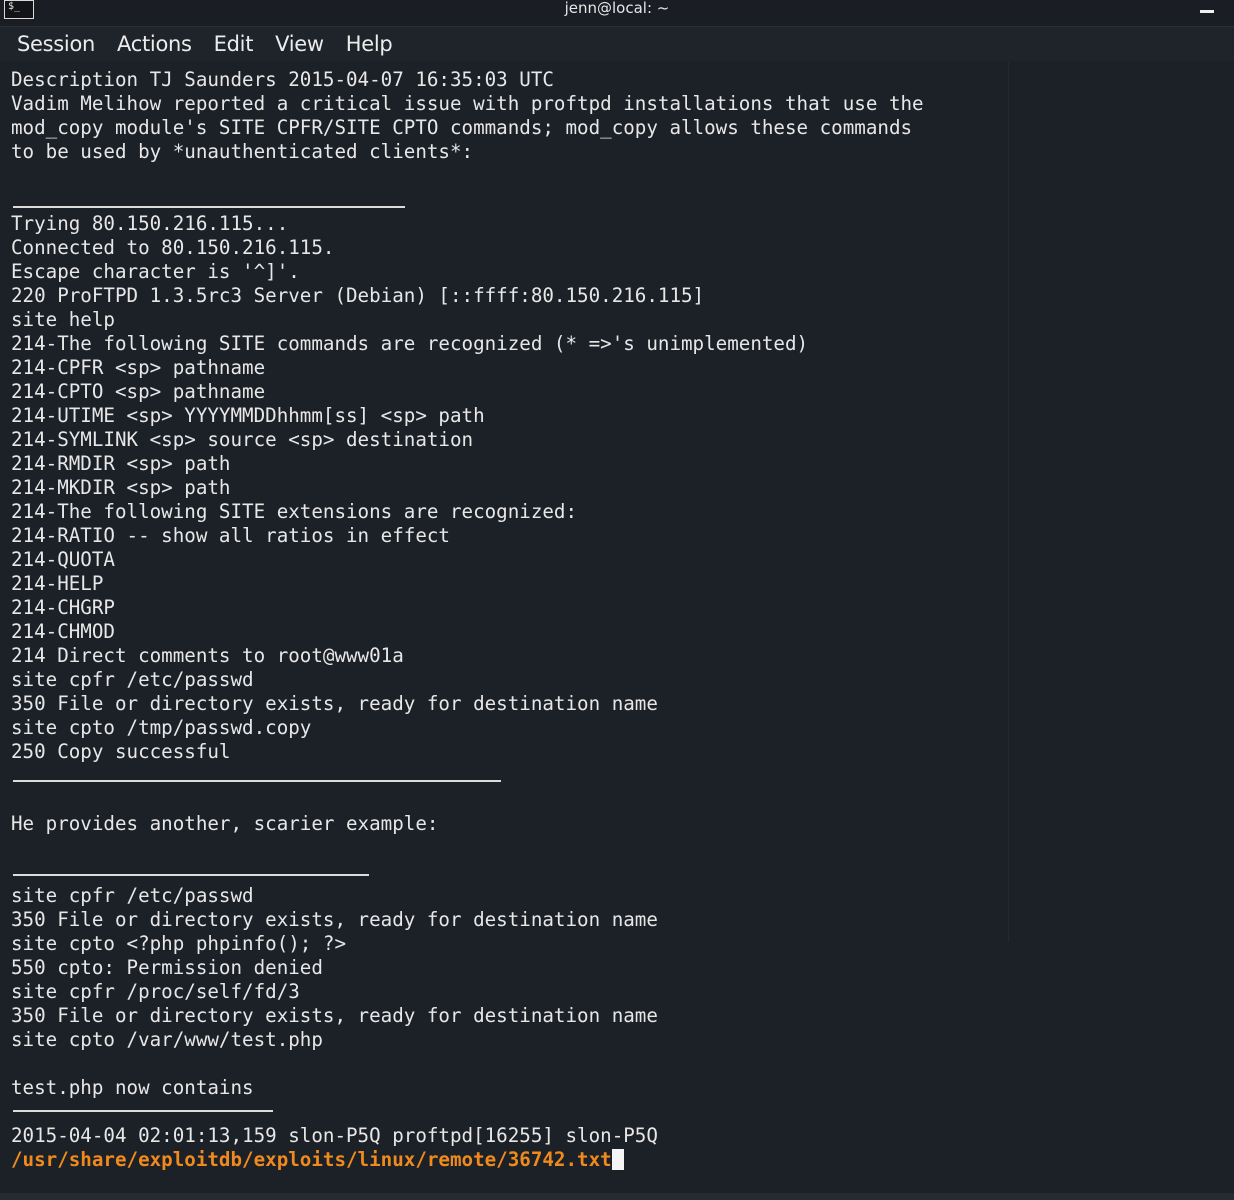  What do you see at coordinates (155, 271) in the screenshot?
I see `terminal-line: Escape character is '^]'.` at bounding box center [155, 271].